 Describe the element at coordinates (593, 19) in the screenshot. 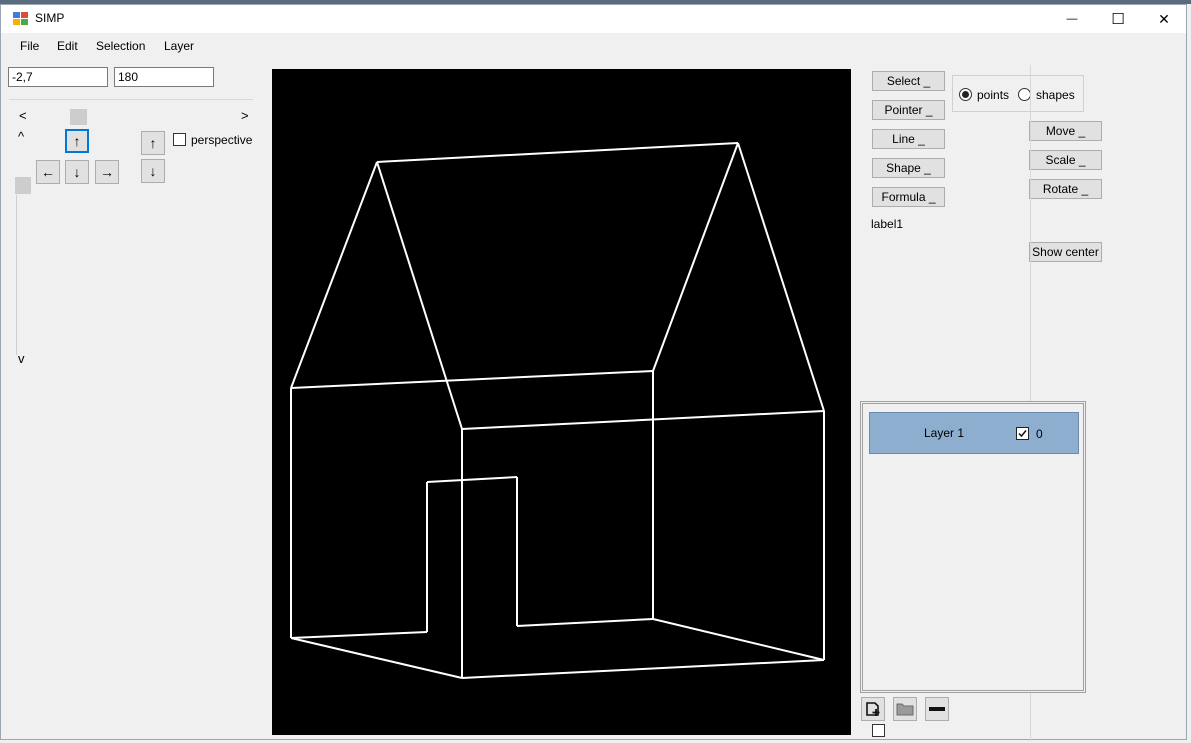

I see `title-bar: SIMP — ☐ ✕` at that location.